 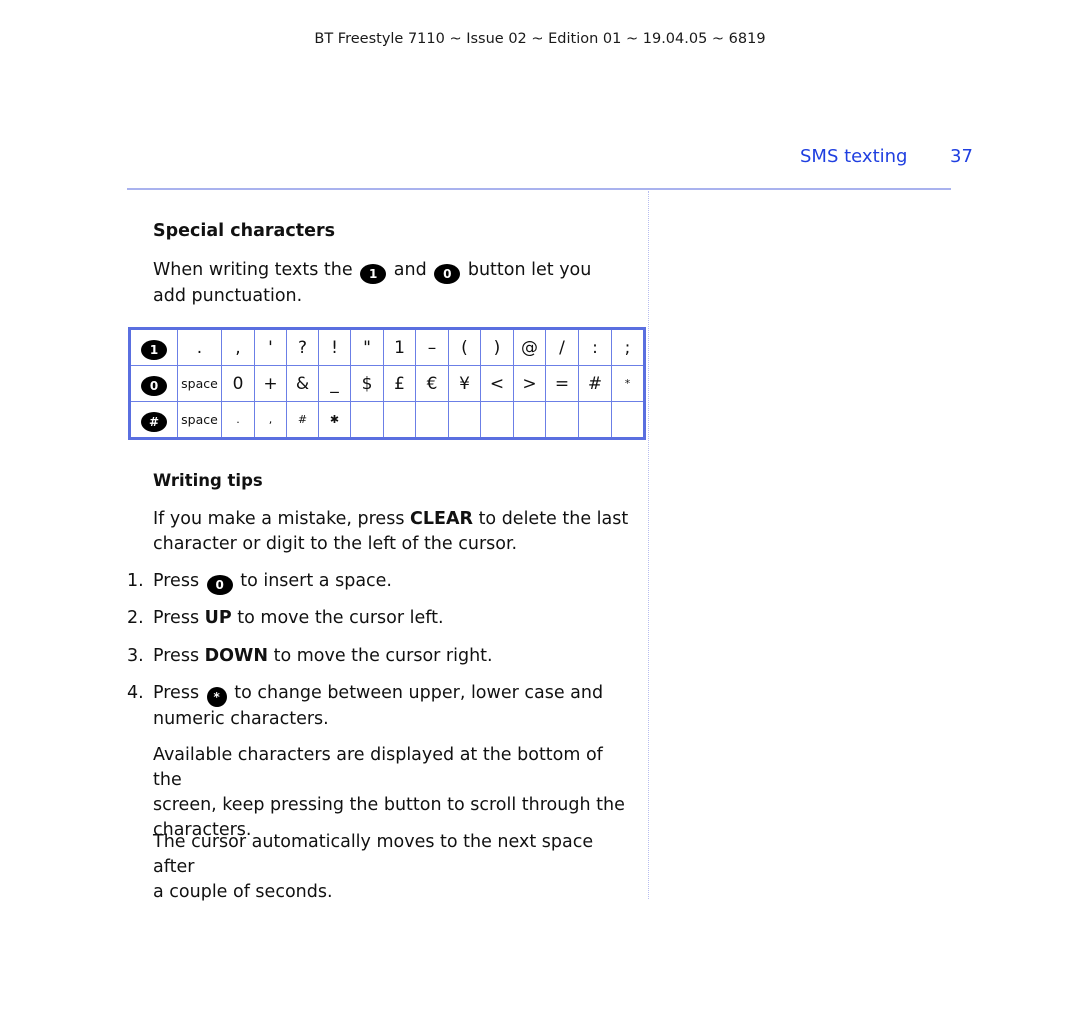 What do you see at coordinates (135, 581) in the screenshot?
I see `step-number: 1.` at bounding box center [135, 581].